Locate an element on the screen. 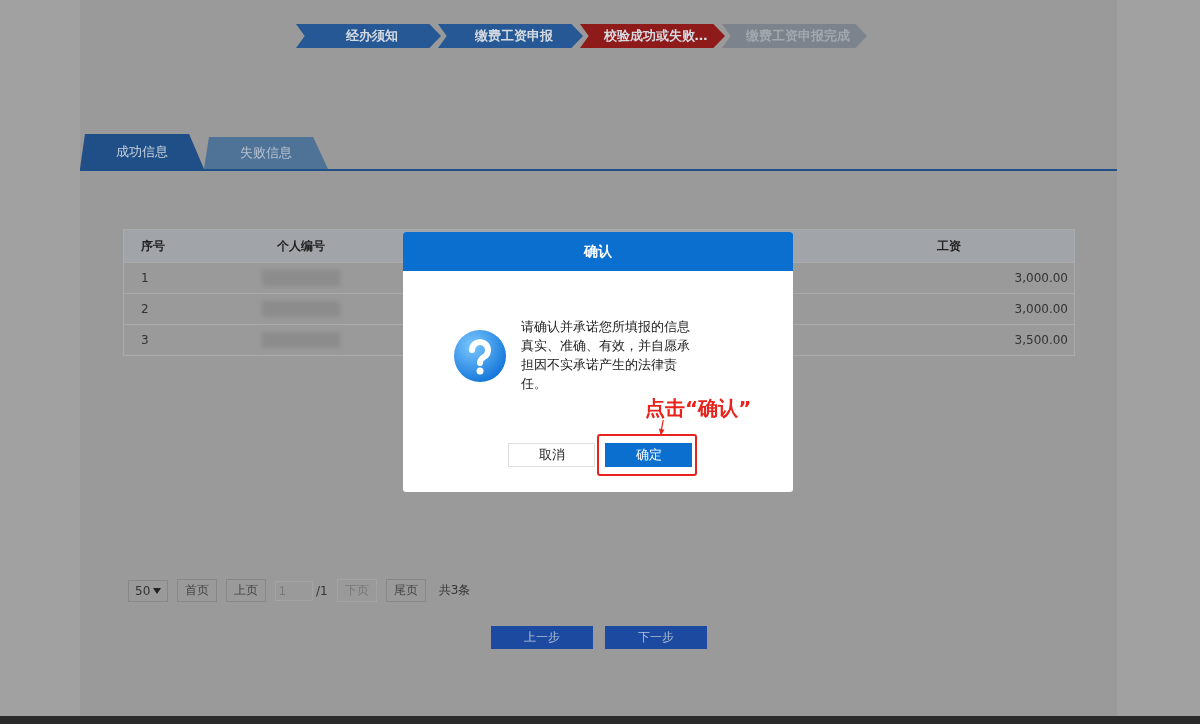  tab: 失败信息 is located at coordinates (266, 153).